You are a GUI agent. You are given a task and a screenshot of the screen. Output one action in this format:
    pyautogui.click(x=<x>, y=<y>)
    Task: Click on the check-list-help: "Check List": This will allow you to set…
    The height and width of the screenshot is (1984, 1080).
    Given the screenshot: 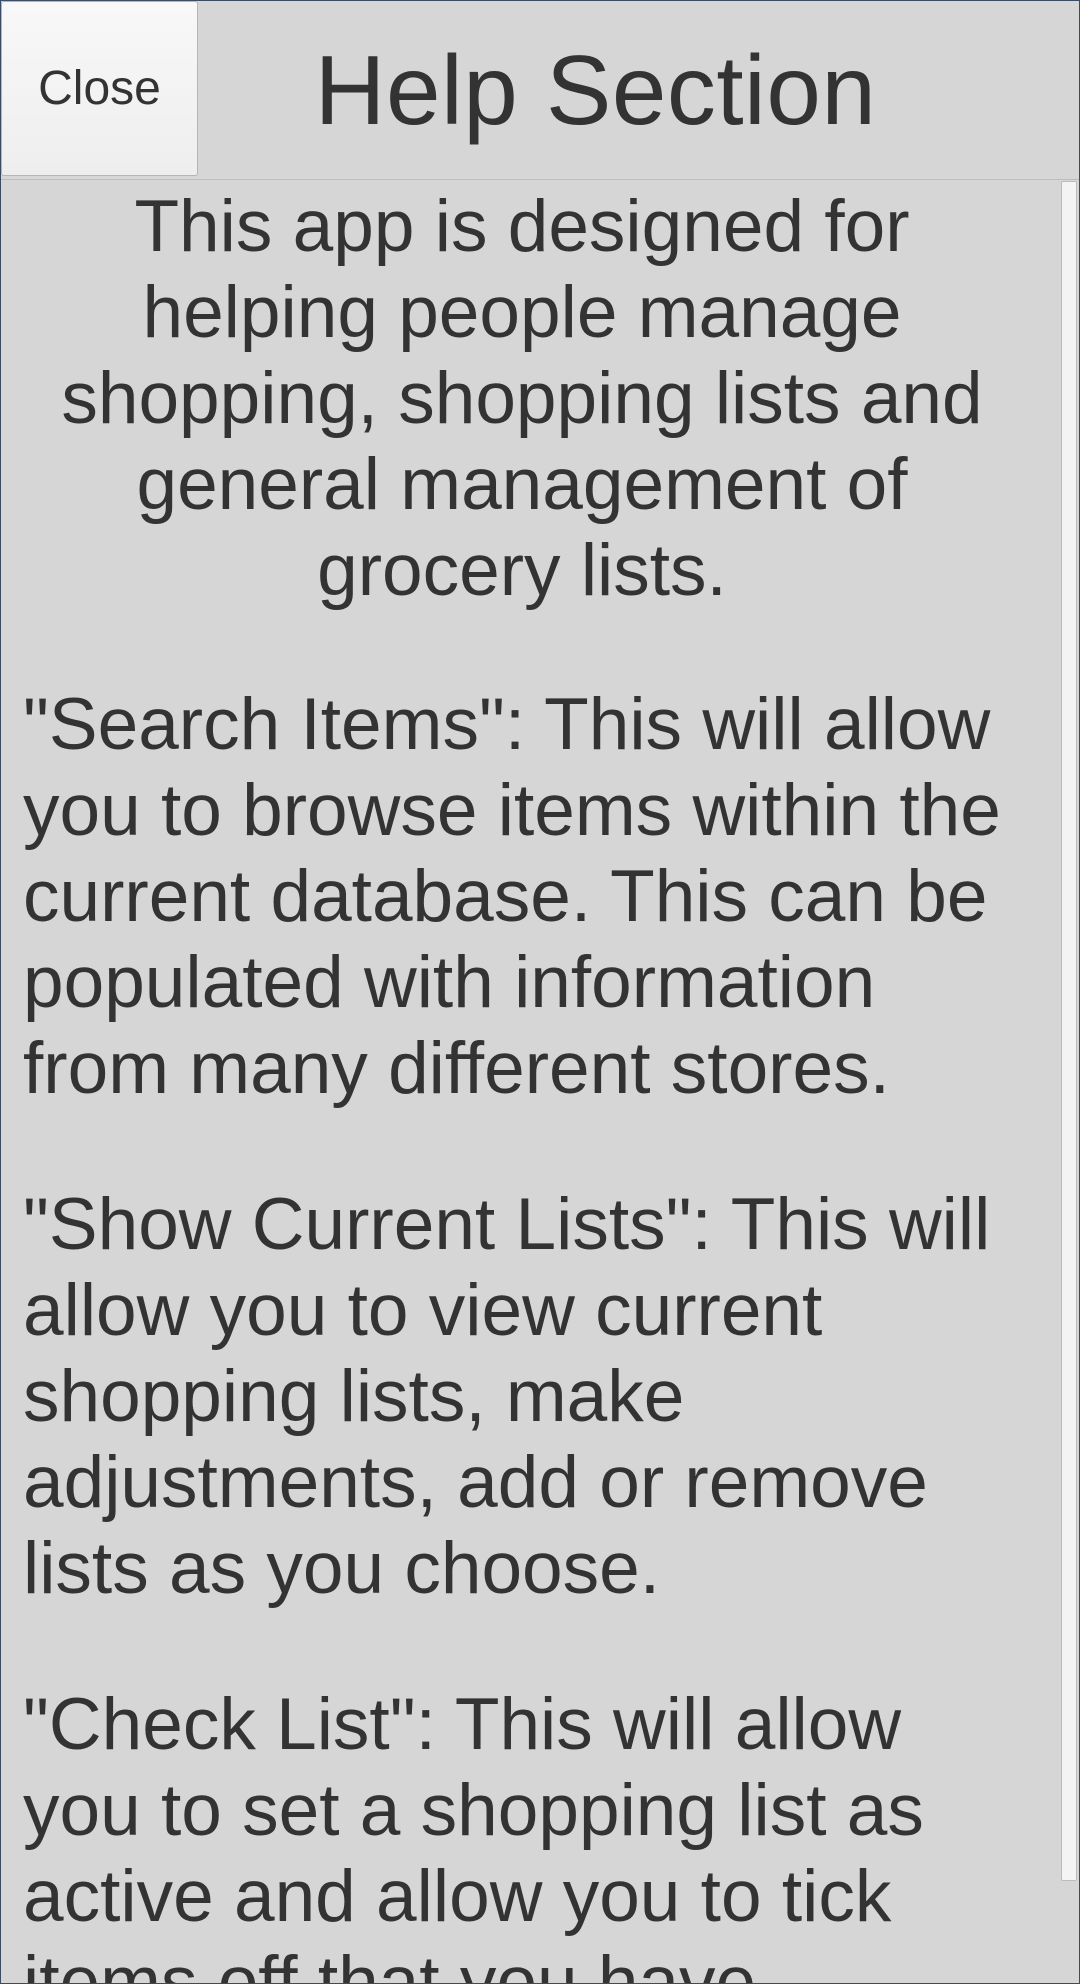 What is the action you would take?
    pyautogui.click(x=473, y=1833)
    